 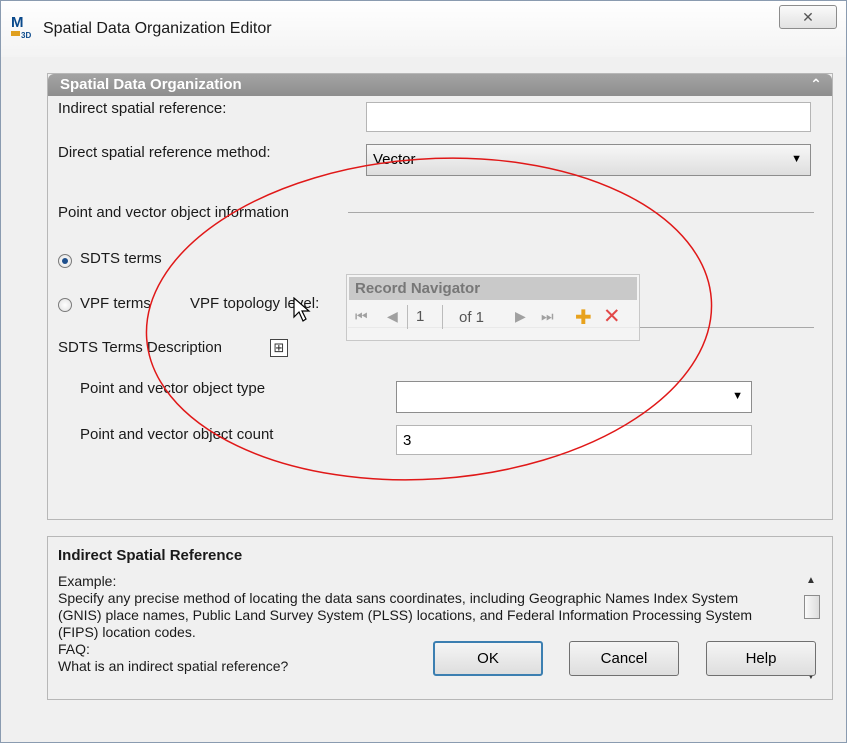 What do you see at coordinates (392, 316) in the screenshot?
I see `previous-record-icon: ◀` at bounding box center [392, 316].